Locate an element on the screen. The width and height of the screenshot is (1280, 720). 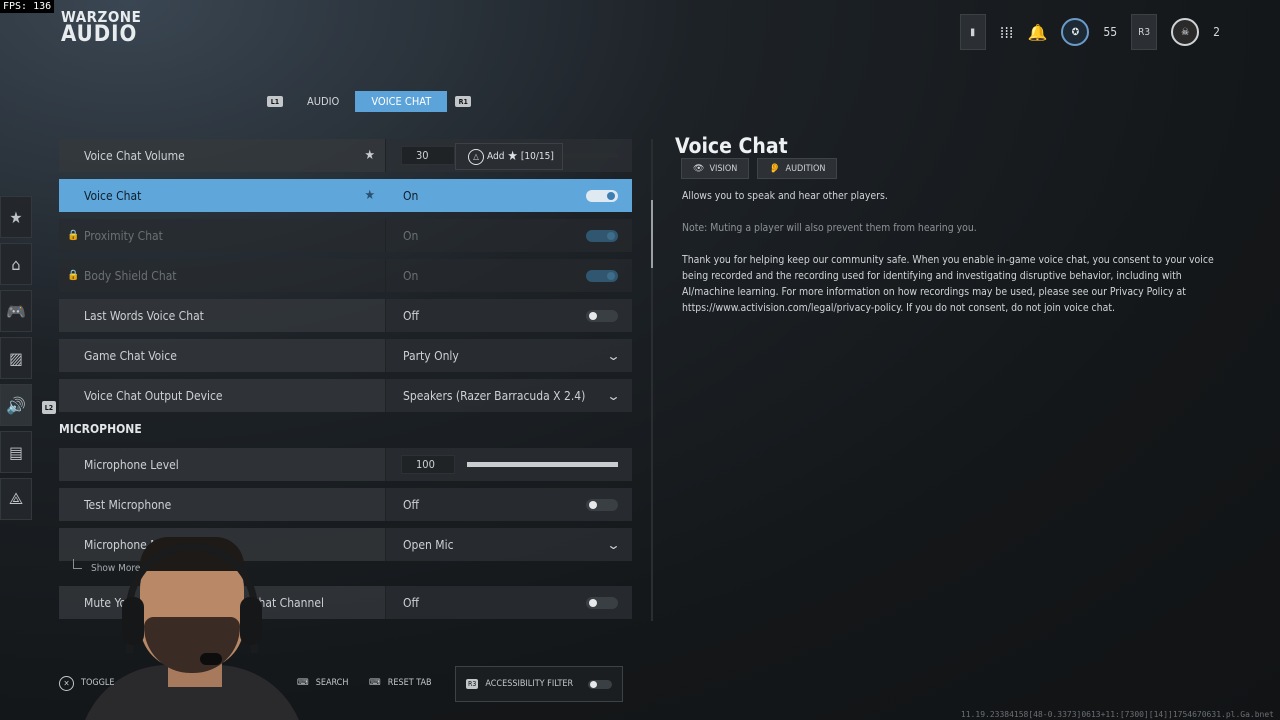
settings-tabs: L1 AUDIO VOICE CHAT R1 is located at coordinates (369, 101).